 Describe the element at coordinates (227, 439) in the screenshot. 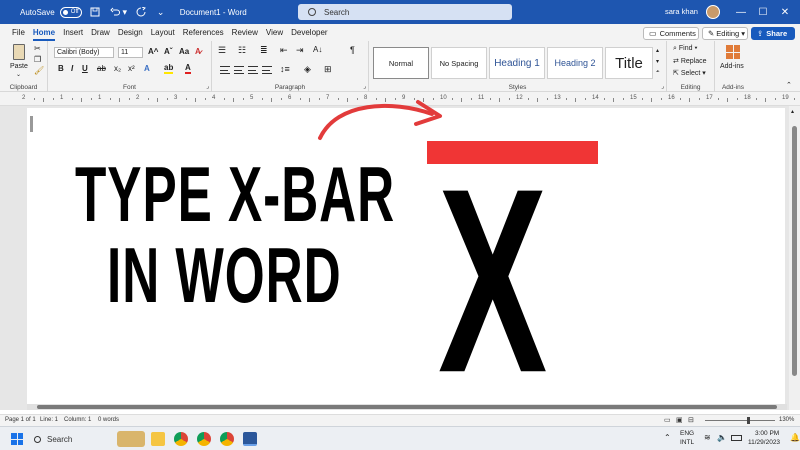

I see `chrome-profile-2-icon` at that location.